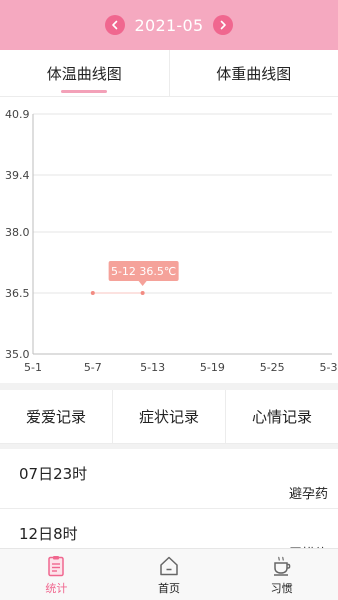 This screenshot has width=338, height=600. I want to click on record-value: 避孕药, so click(308, 494).